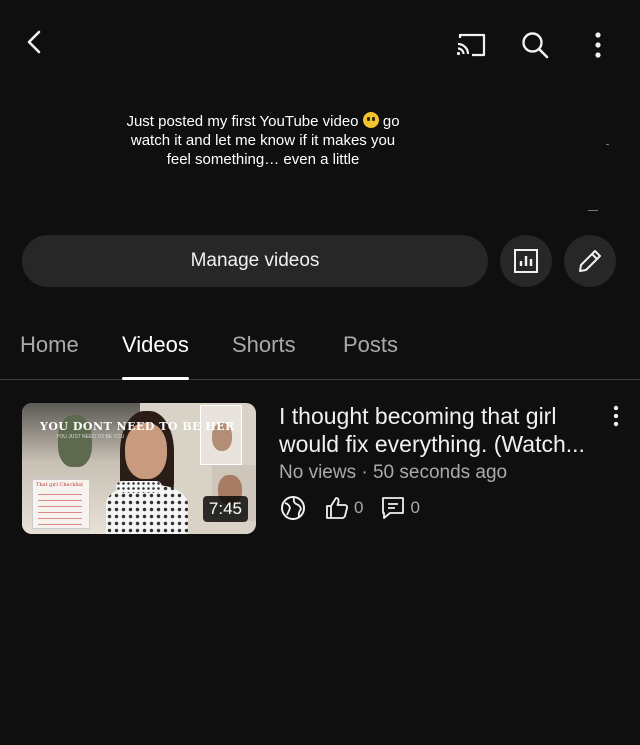  What do you see at coordinates (293, 508) in the screenshot?
I see `globe-icon` at bounding box center [293, 508].